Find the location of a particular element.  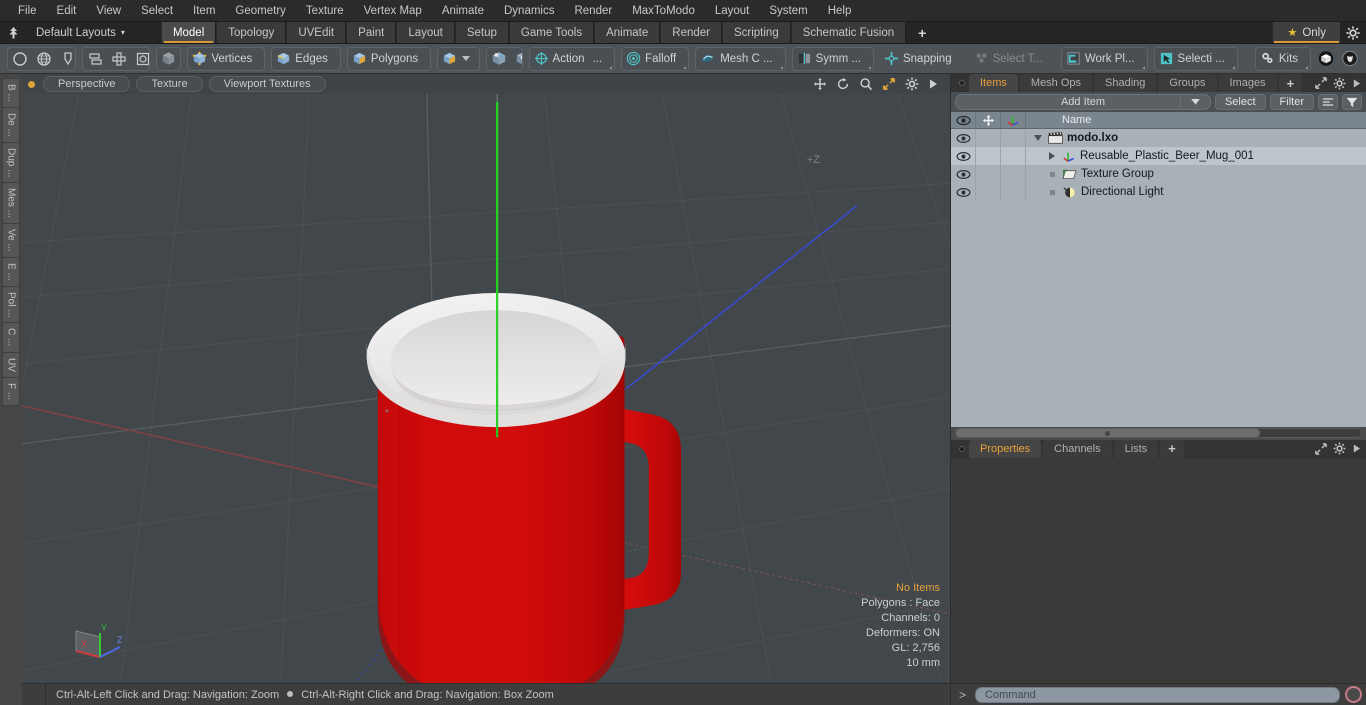

disclosure-triangle-closed is located at coordinates (1052, 156).